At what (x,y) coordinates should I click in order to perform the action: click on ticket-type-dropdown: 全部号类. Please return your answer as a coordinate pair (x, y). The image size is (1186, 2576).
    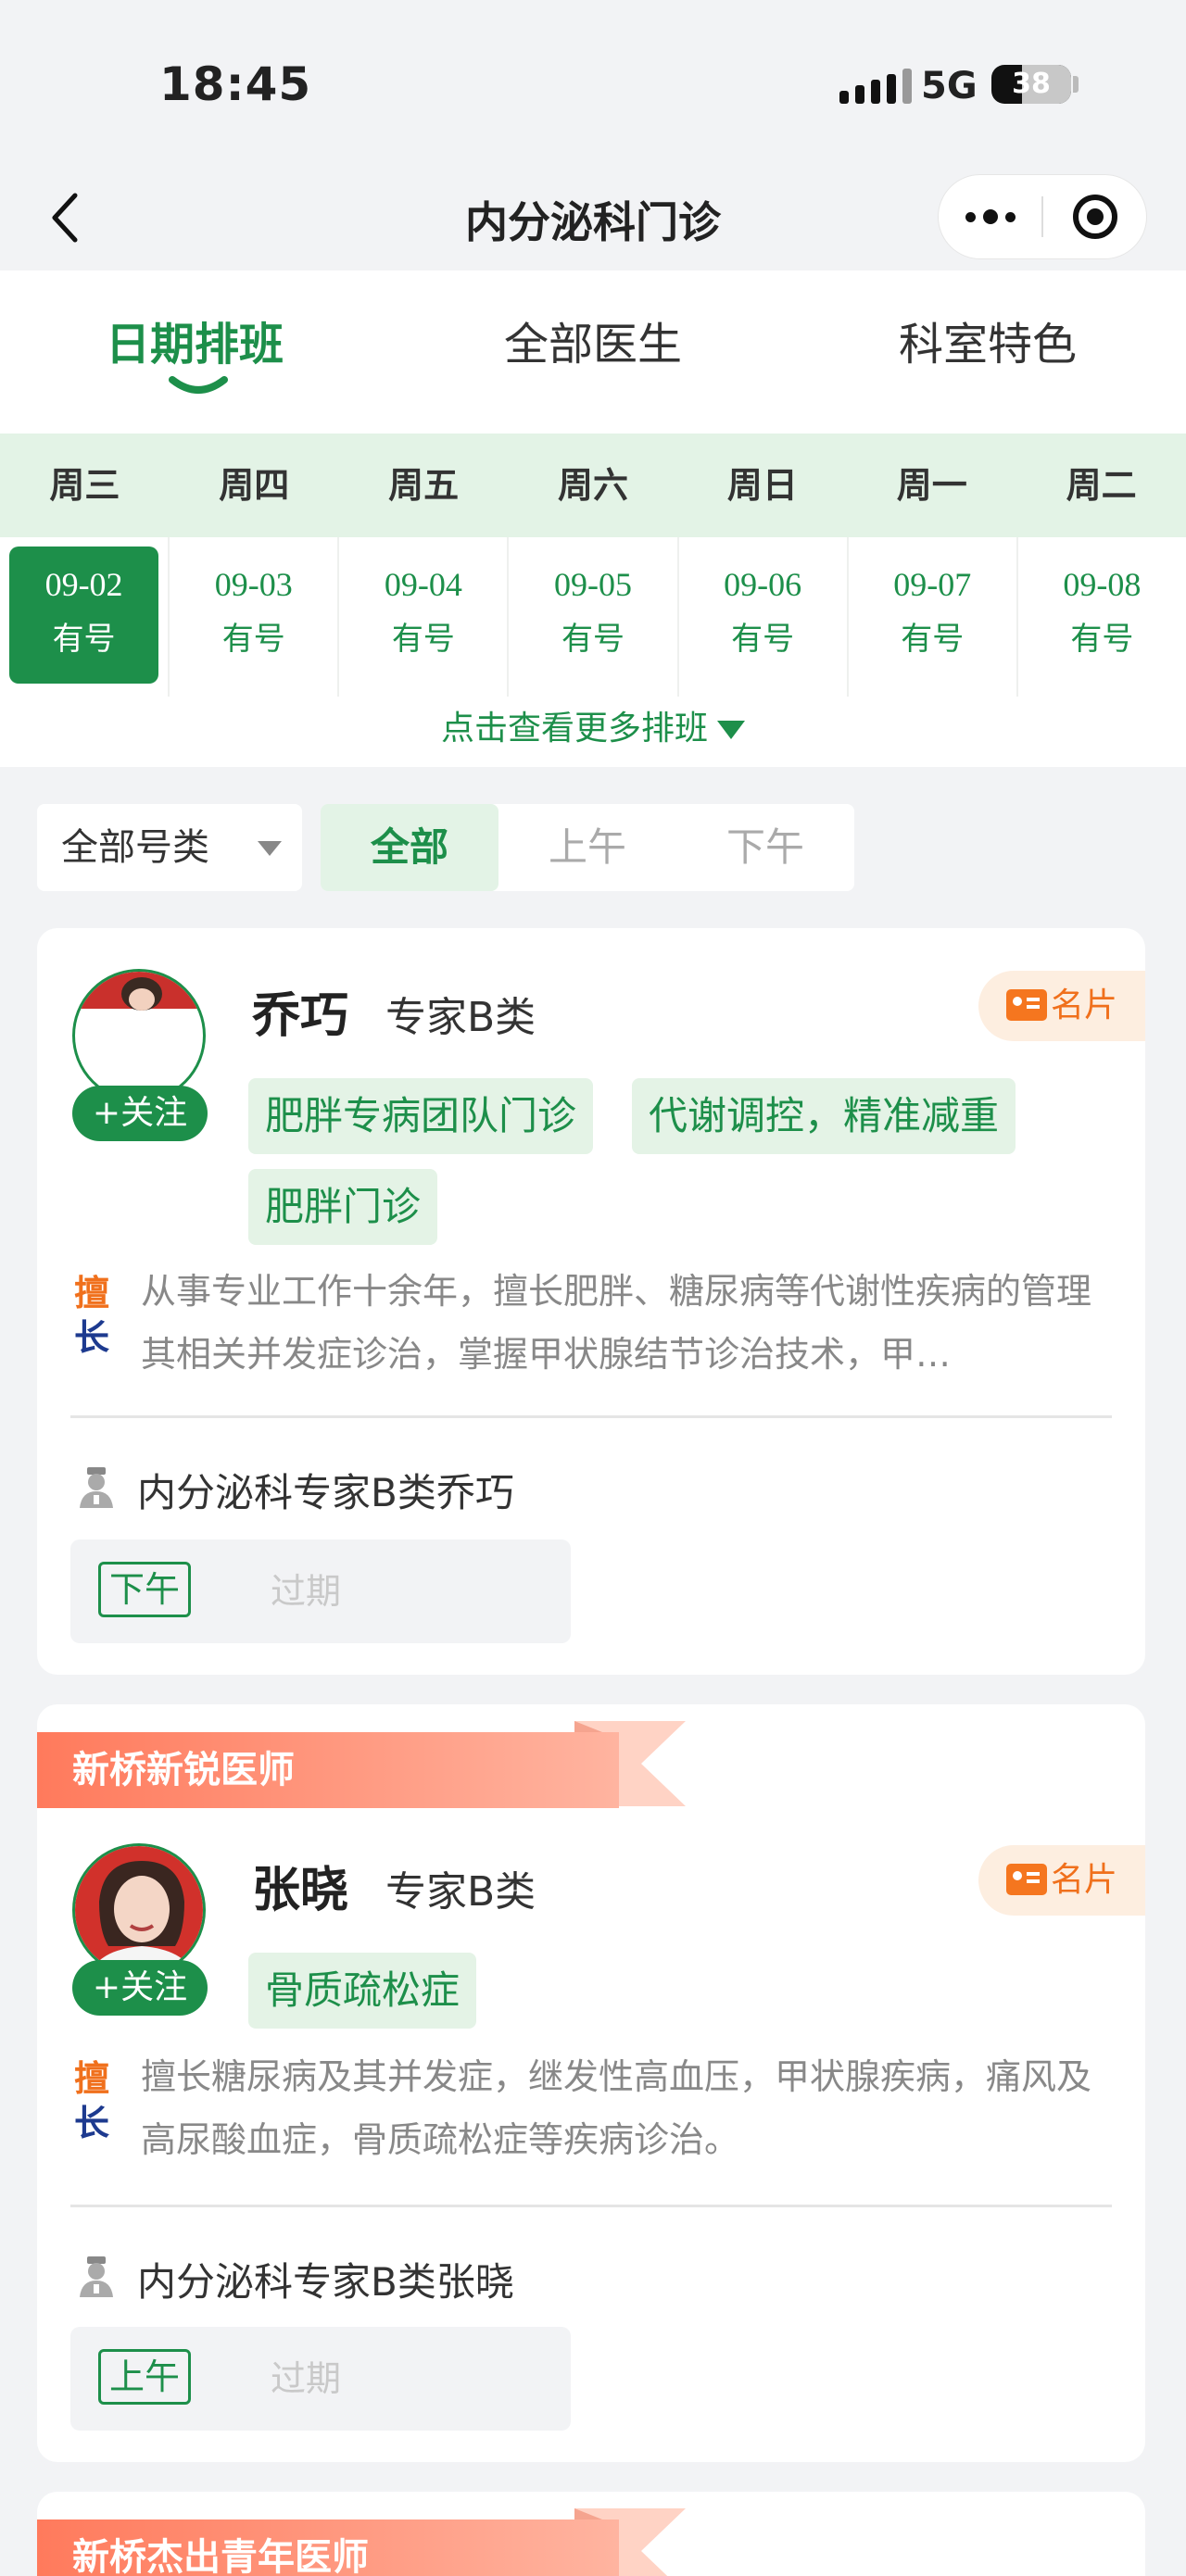
    Looking at the image, I should click on (169, 847).